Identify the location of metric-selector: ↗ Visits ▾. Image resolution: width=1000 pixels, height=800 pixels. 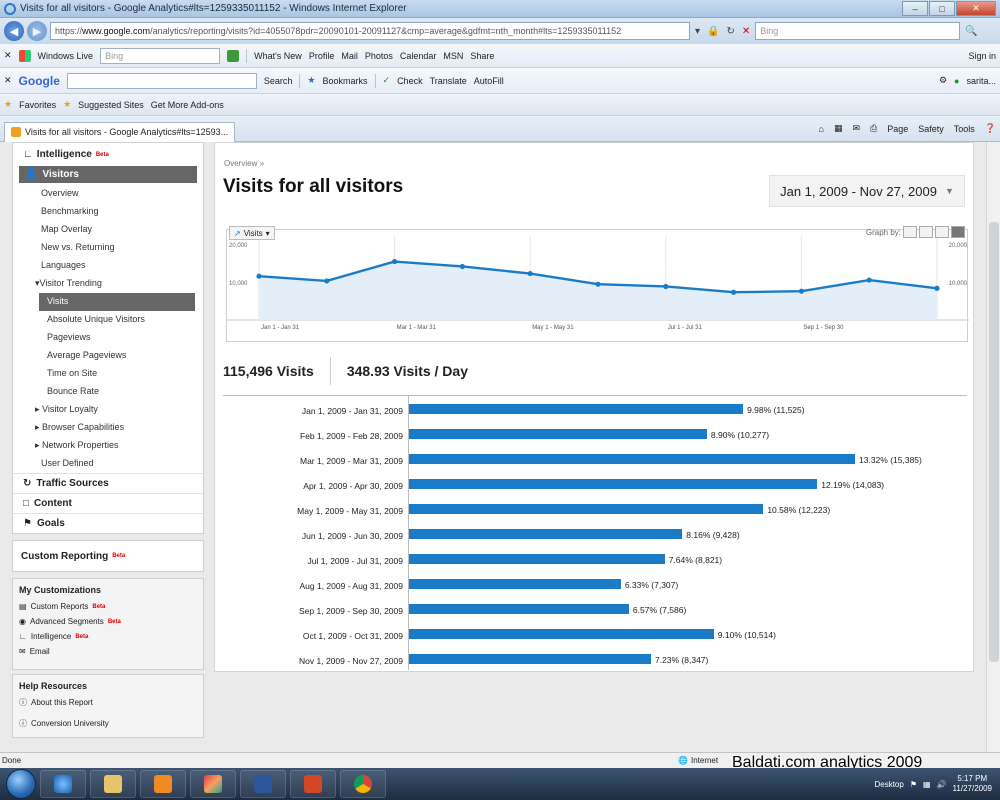
(252, 233).